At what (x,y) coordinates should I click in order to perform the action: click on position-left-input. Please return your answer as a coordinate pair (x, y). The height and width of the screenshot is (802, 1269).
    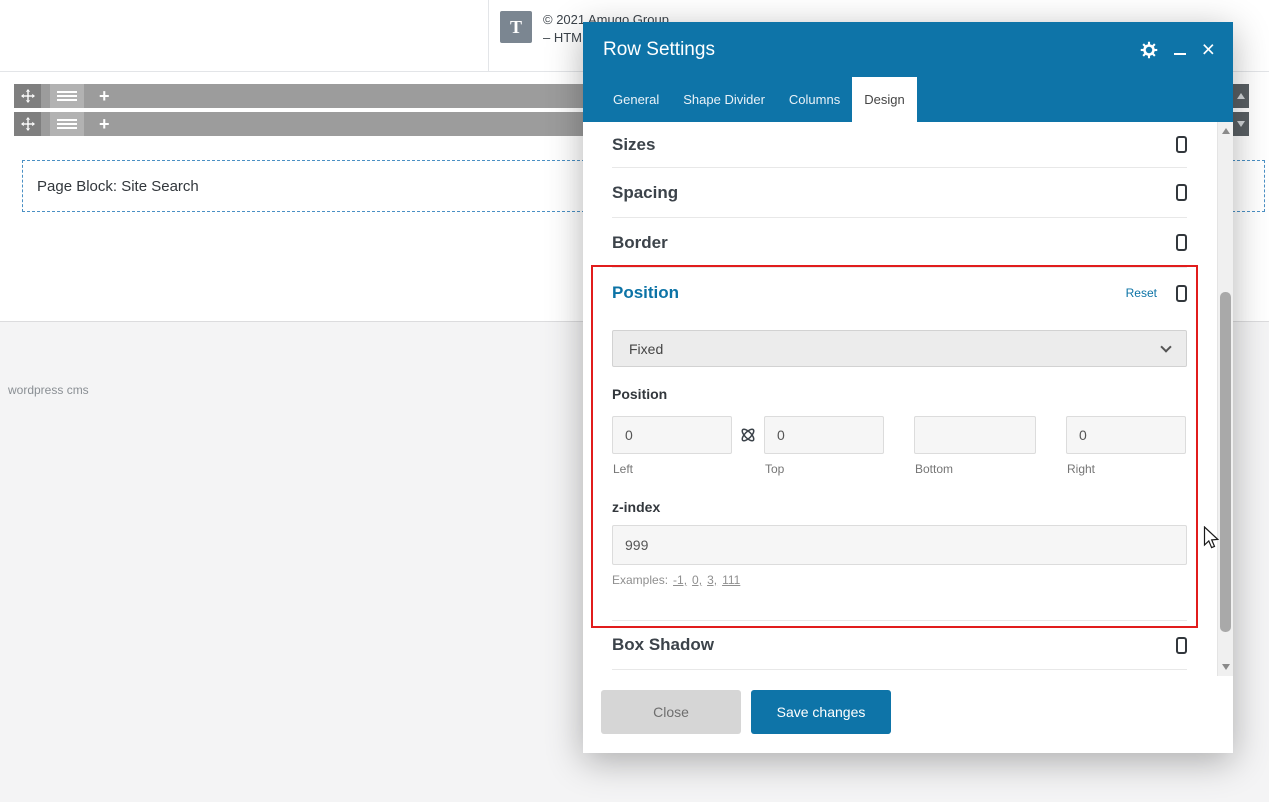
    Looking at the image, I should click on (672, 435).